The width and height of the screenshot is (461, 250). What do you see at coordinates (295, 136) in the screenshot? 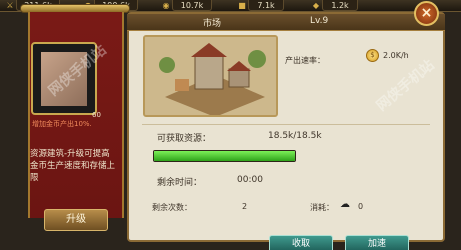
I see `available-value: 18.5k/18.5k` at bounding box center [295, 136].